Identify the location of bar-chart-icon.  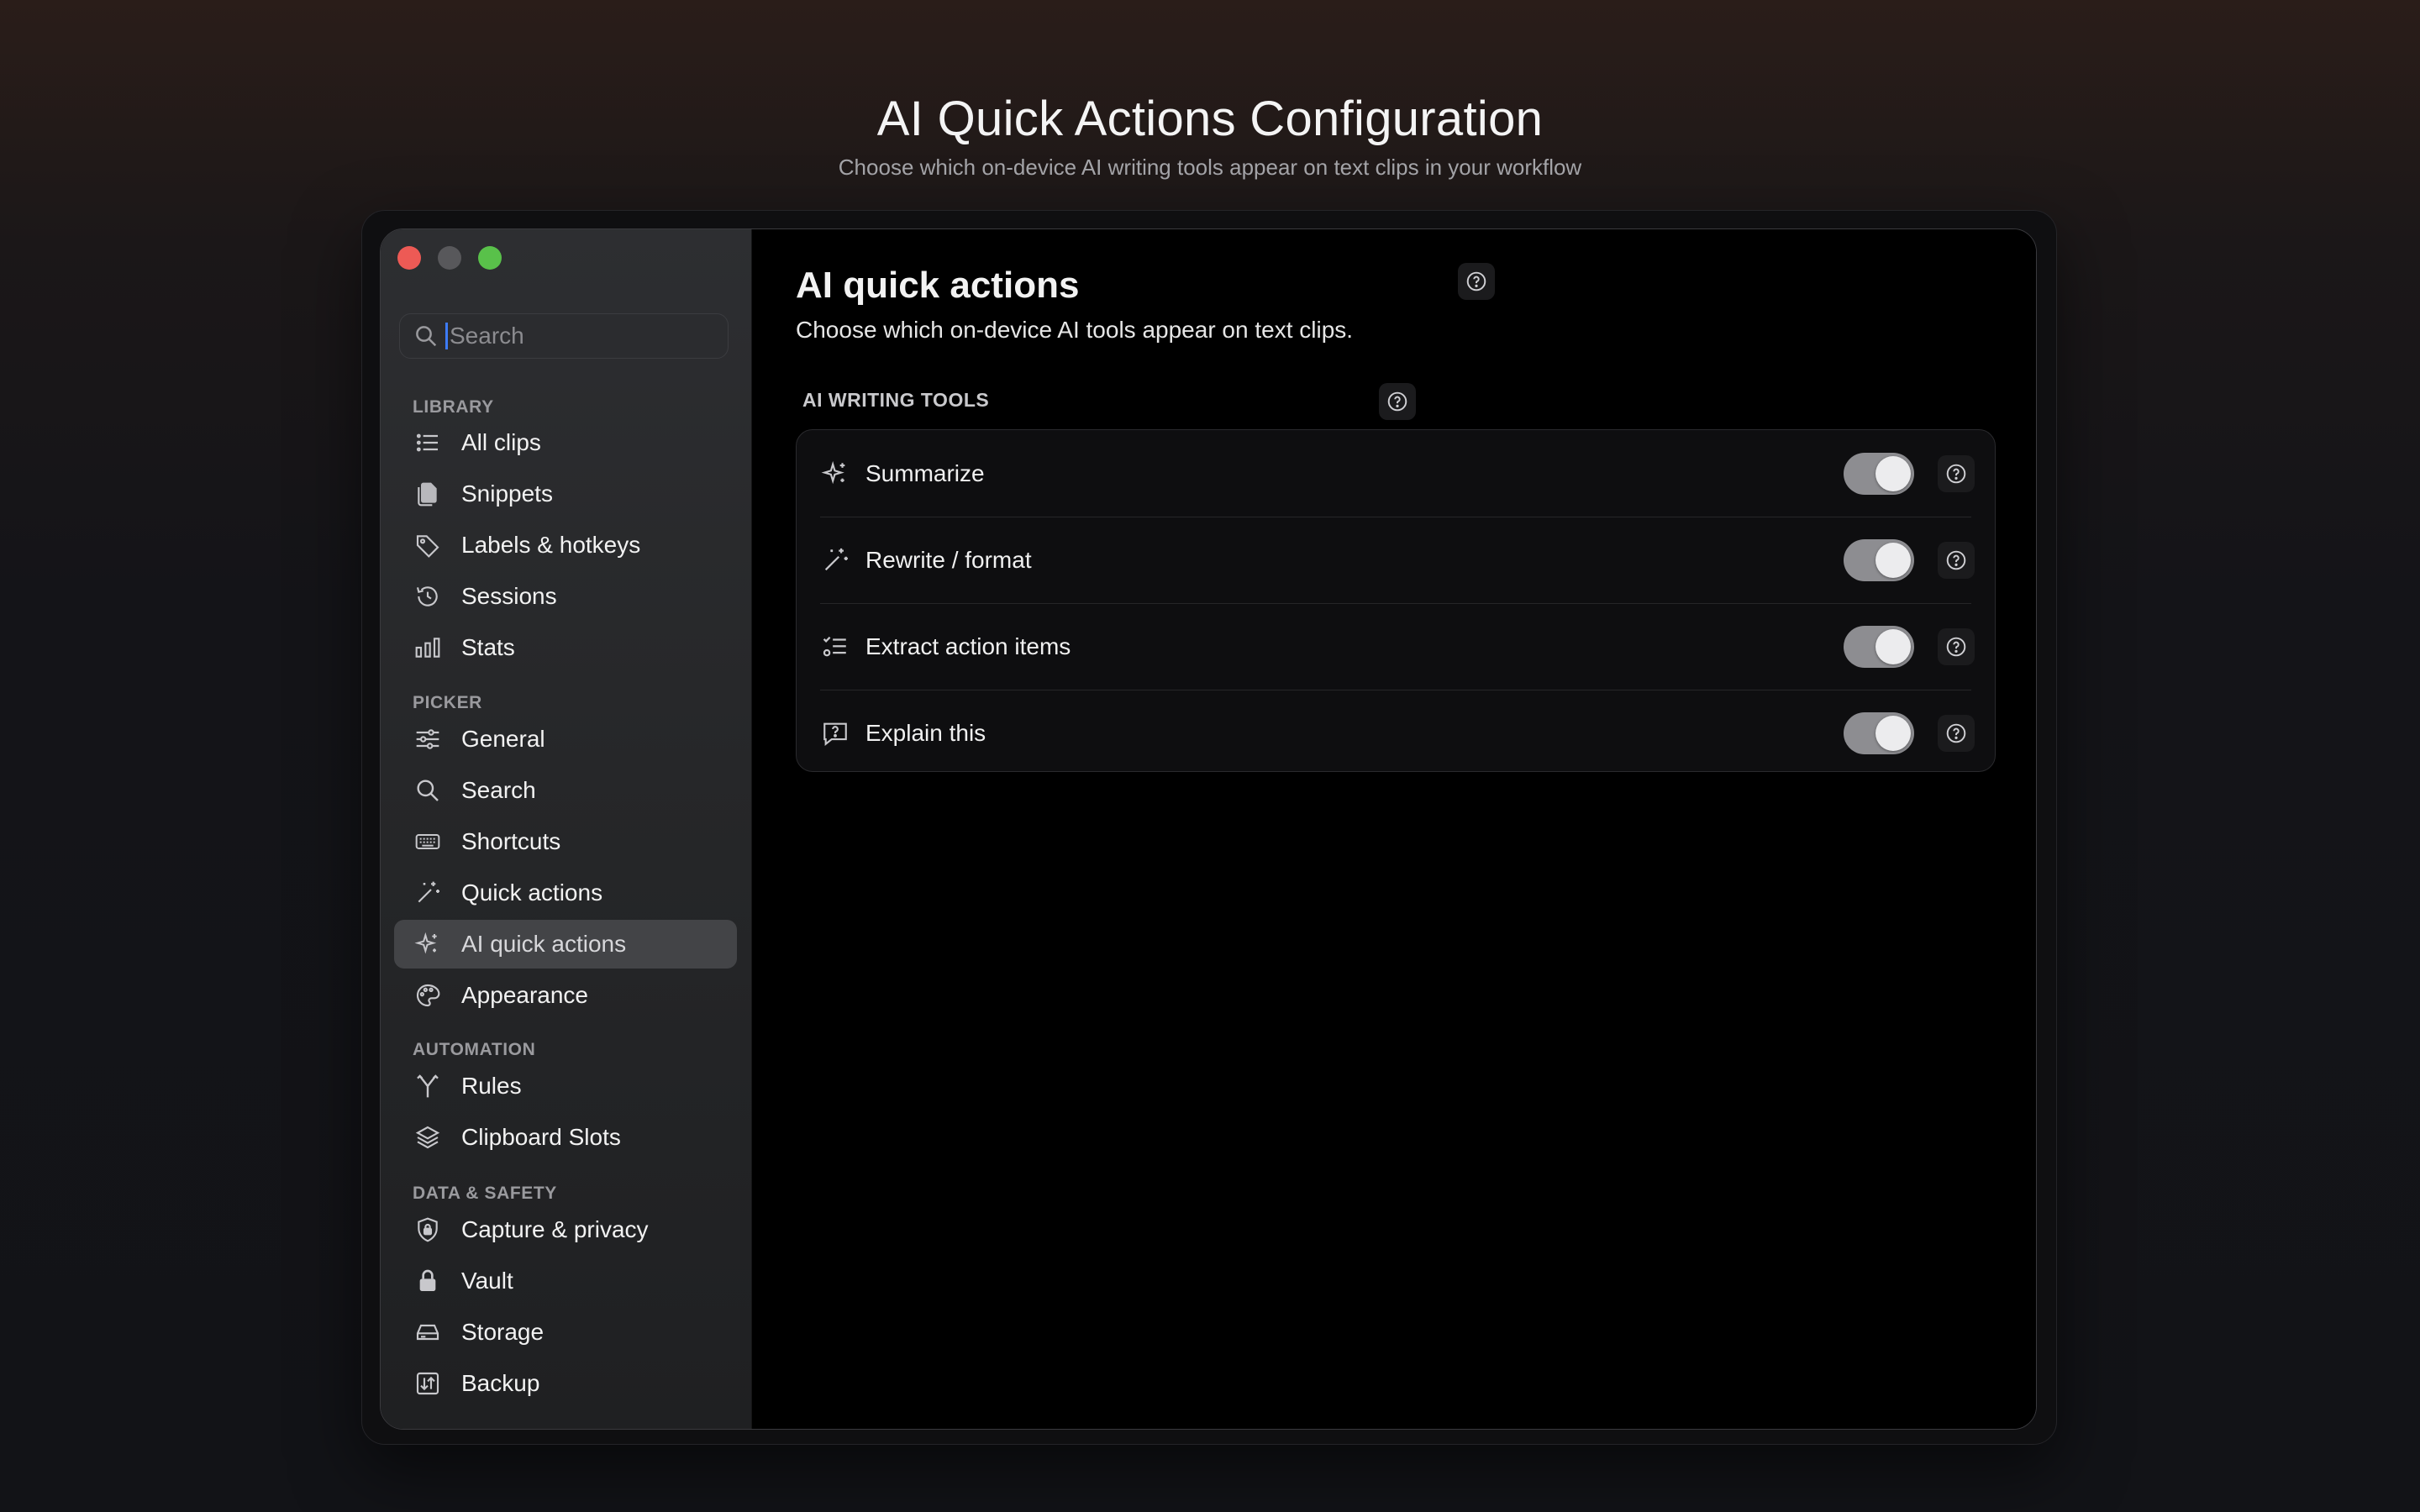
(428, 648).